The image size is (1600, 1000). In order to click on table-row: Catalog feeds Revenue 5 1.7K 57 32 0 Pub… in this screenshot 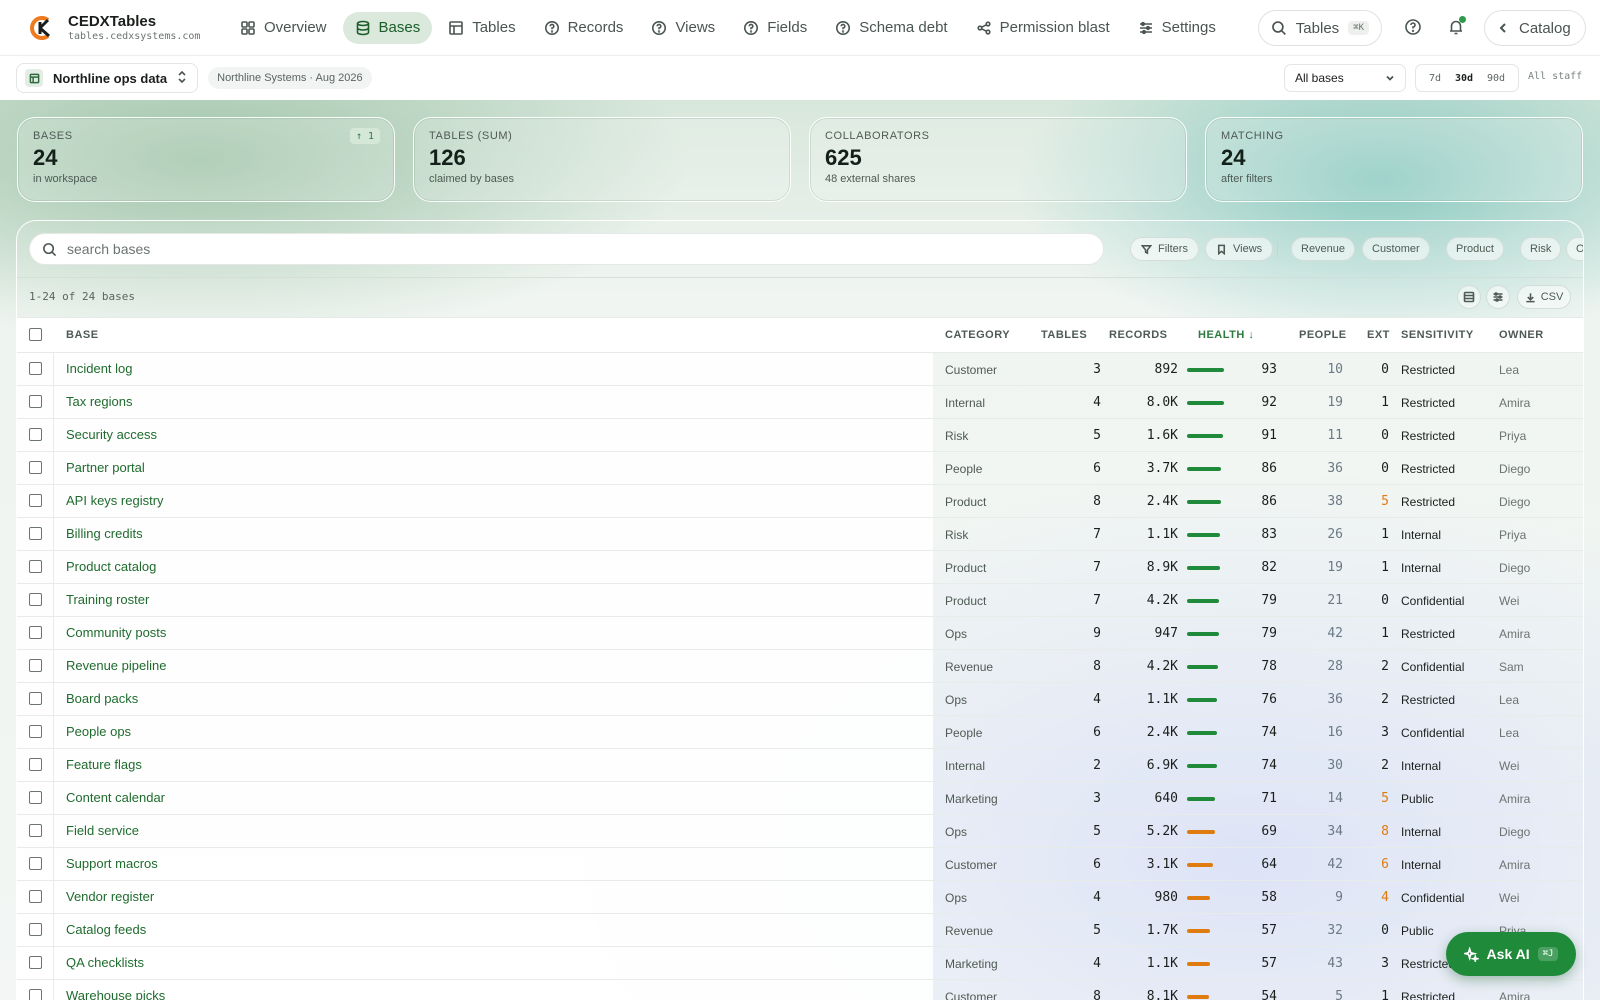, I will do `click(800, 930)`.